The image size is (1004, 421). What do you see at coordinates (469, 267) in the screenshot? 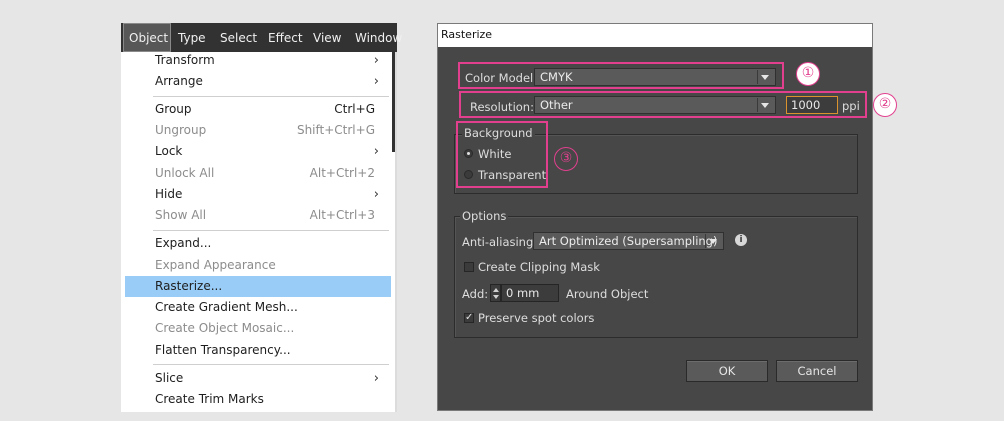
I see `clipping-mask-checkbox` at bounding box center [469, 267].